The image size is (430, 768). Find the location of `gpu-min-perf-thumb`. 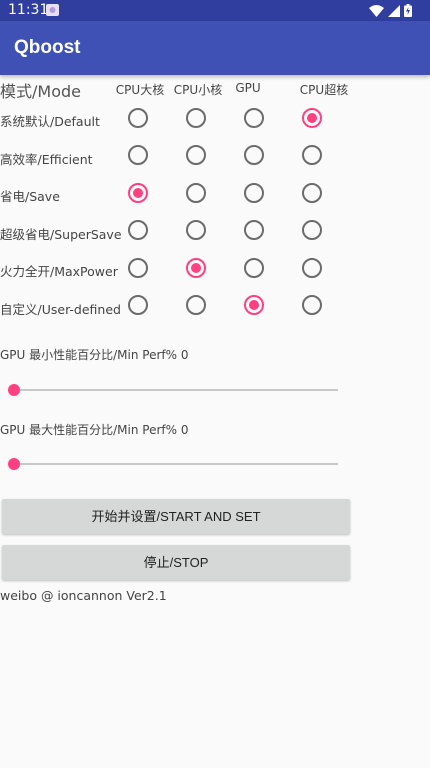

gpu-min-perf-thumb is located at coordinates (14, 390).